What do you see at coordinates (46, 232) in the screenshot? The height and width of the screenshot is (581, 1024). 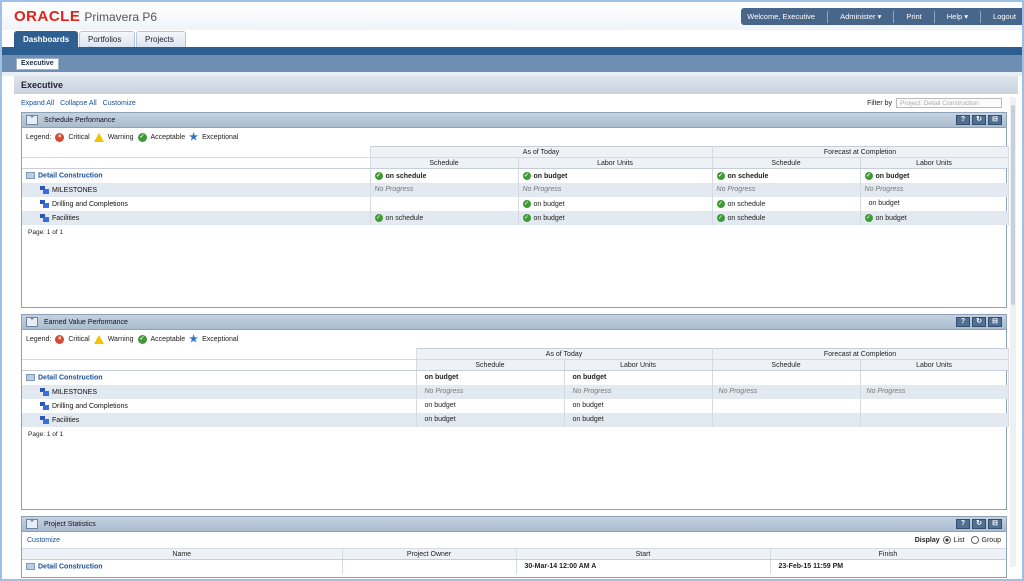 I see `pager: Page: 1 of 1` at bounding box center [46, 232].